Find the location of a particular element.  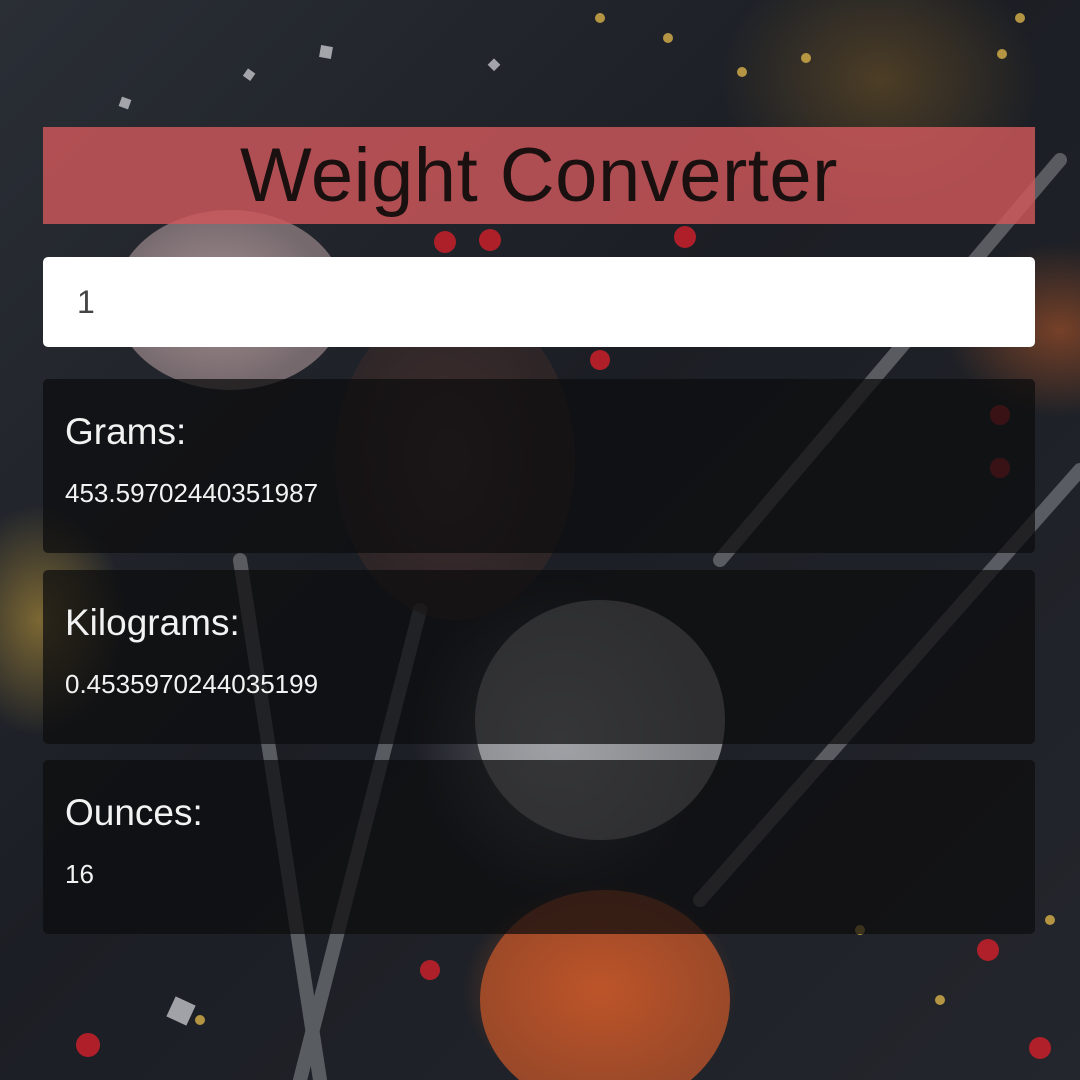

ounces-label: Ounces: is located at coordinates (134, 812).